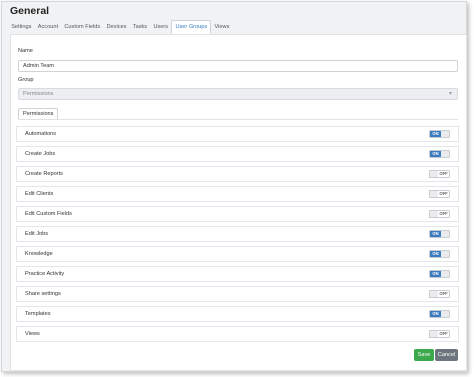 Image resolution: width=474 pixels, height=377 pixels. I want to click on name-input, so click(238, 66).